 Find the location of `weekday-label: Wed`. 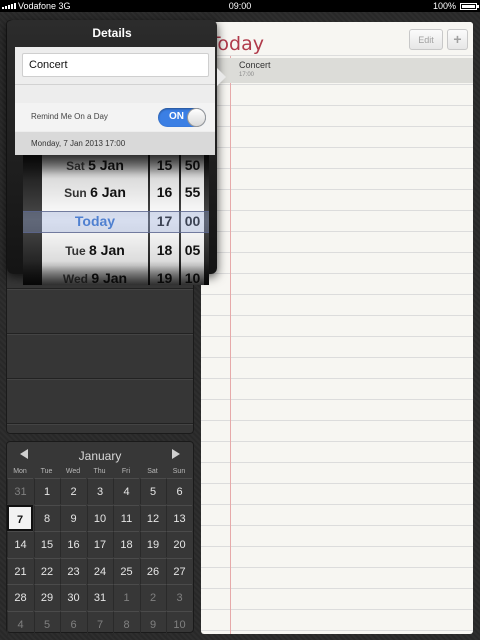

weekday-label: Wed is located at coordinates (73, 471).